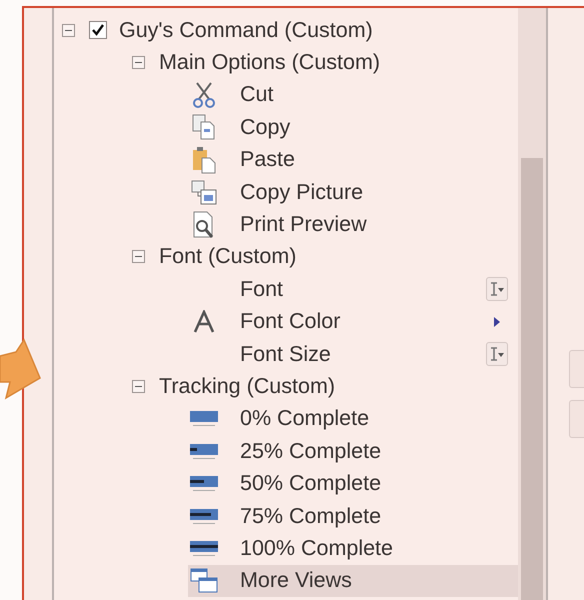  Describe the element at coordinates (353, 160) in the screenshot. I see `tree-item: Paste` at that location.